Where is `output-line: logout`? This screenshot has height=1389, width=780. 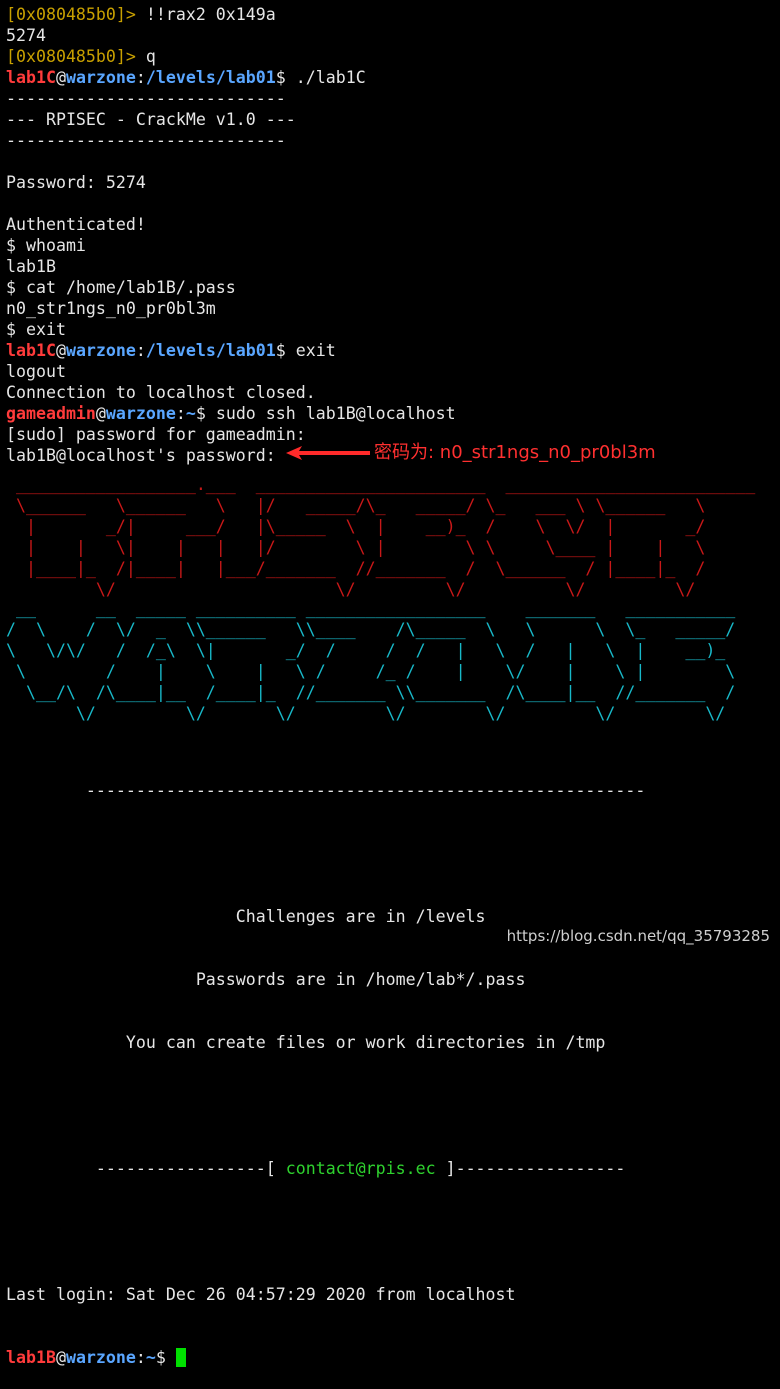 output-line: logout is located at coordinates (36, 371).